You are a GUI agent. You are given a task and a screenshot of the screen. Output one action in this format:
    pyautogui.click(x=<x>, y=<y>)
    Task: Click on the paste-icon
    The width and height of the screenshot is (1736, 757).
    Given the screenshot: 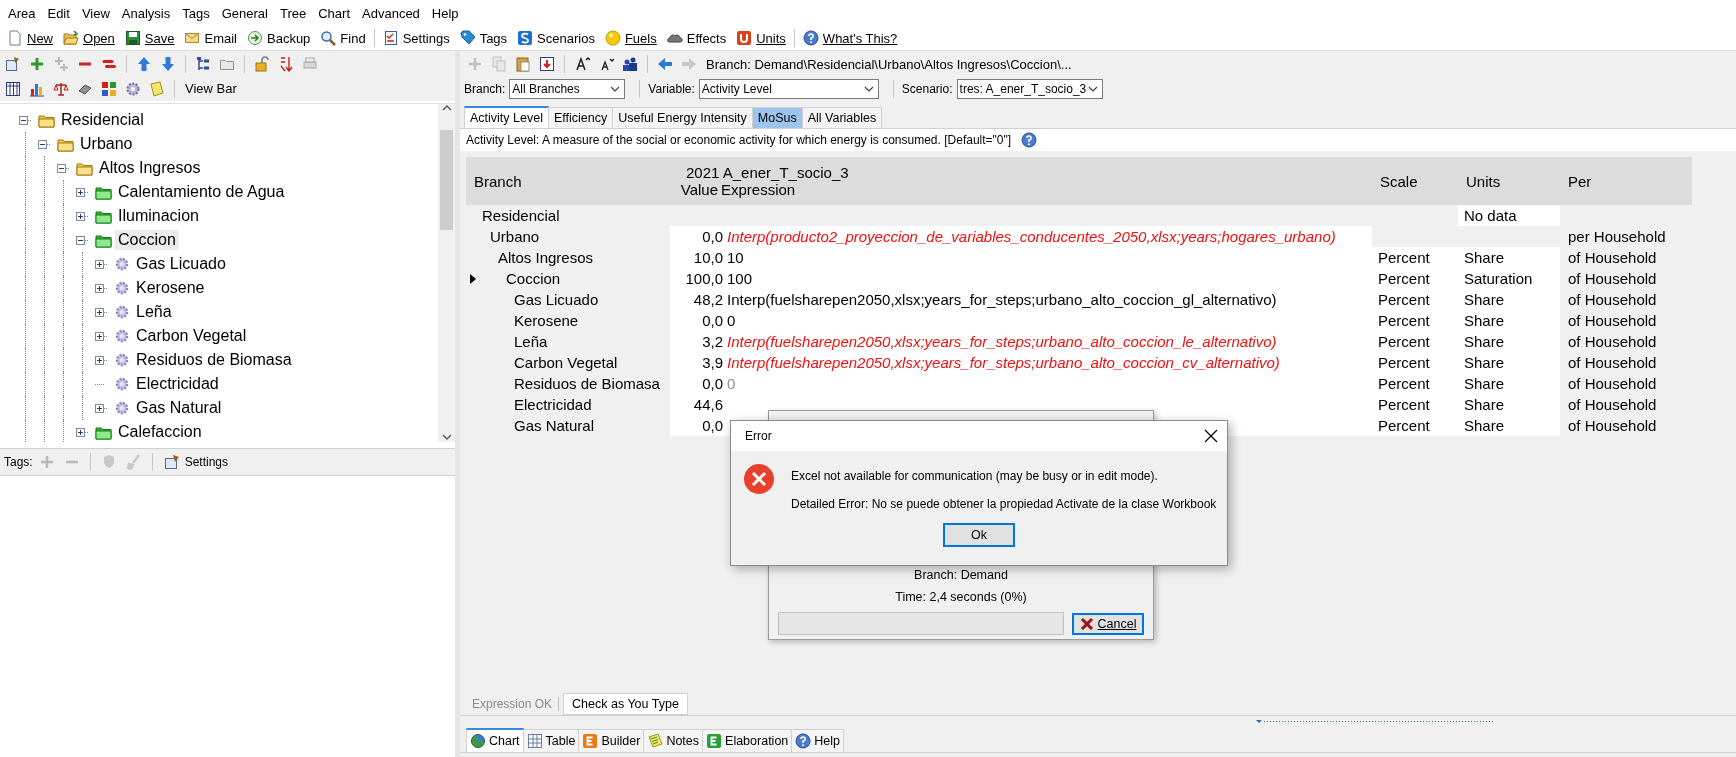 What is the action you would take?
    pyautogui.click(x=523, y=64)
    